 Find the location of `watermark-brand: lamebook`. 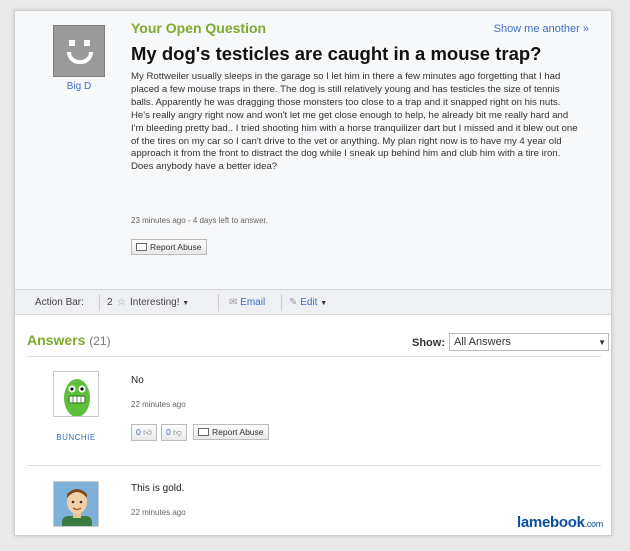

watermark-brand: lamebook is located at coordinates (551, 522).